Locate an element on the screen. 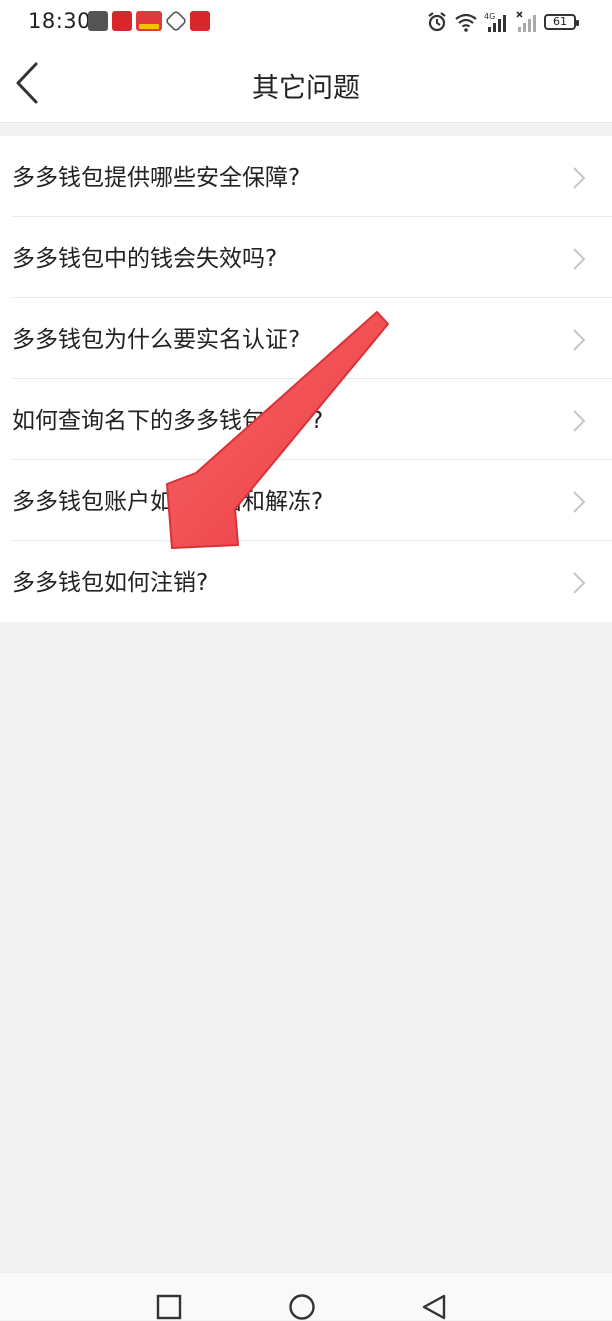  question-label: 多多钱包账户如何冻结和解冻? is located at coordinates (168, 502).